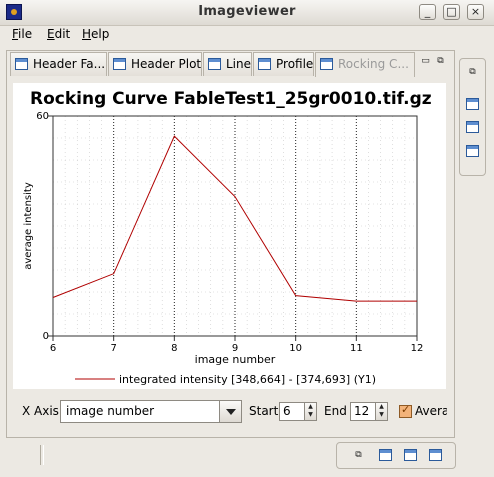 This screenshot has height=477, width=494. Describe the element at coordinates (28, 226) in the screenshot. I see `y-axis-label: average intensity` at that location.